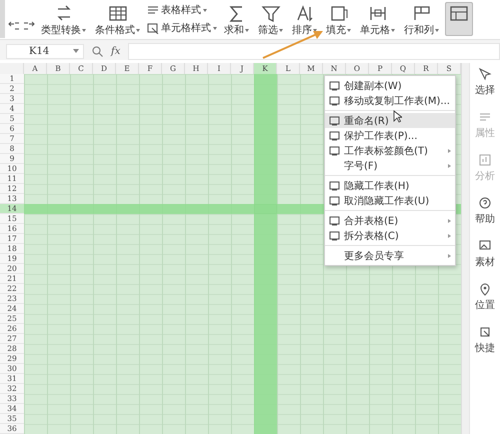 This screenshot has width=500, height=434. Describe the element at coordinates (390, 200) in the screenshot. I see `menu-item: 取消隐藏工作表(U)` at that location.